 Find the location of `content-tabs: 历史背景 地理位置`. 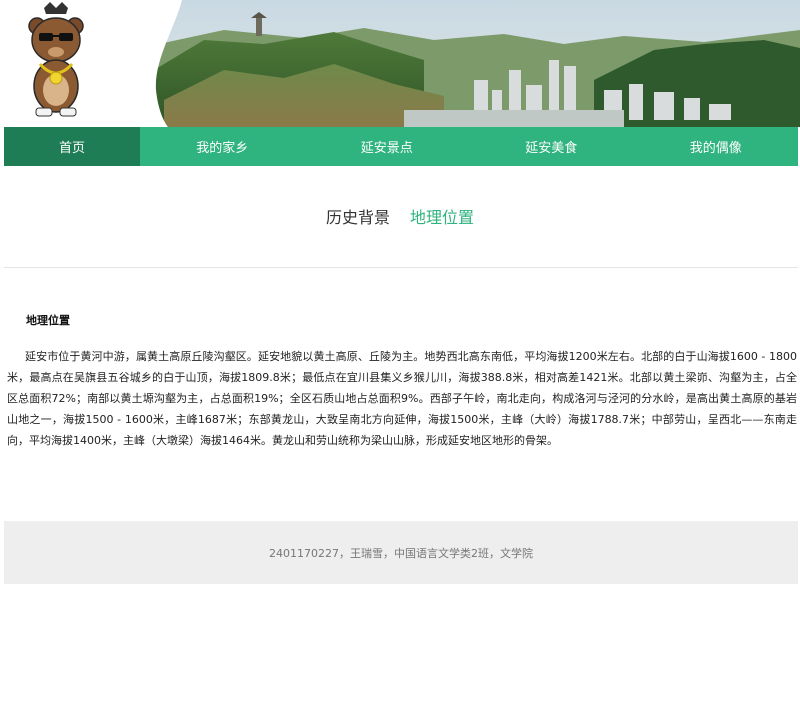

content-tabs: 历史背景 地理位置 is located at coordinates (400, 218).